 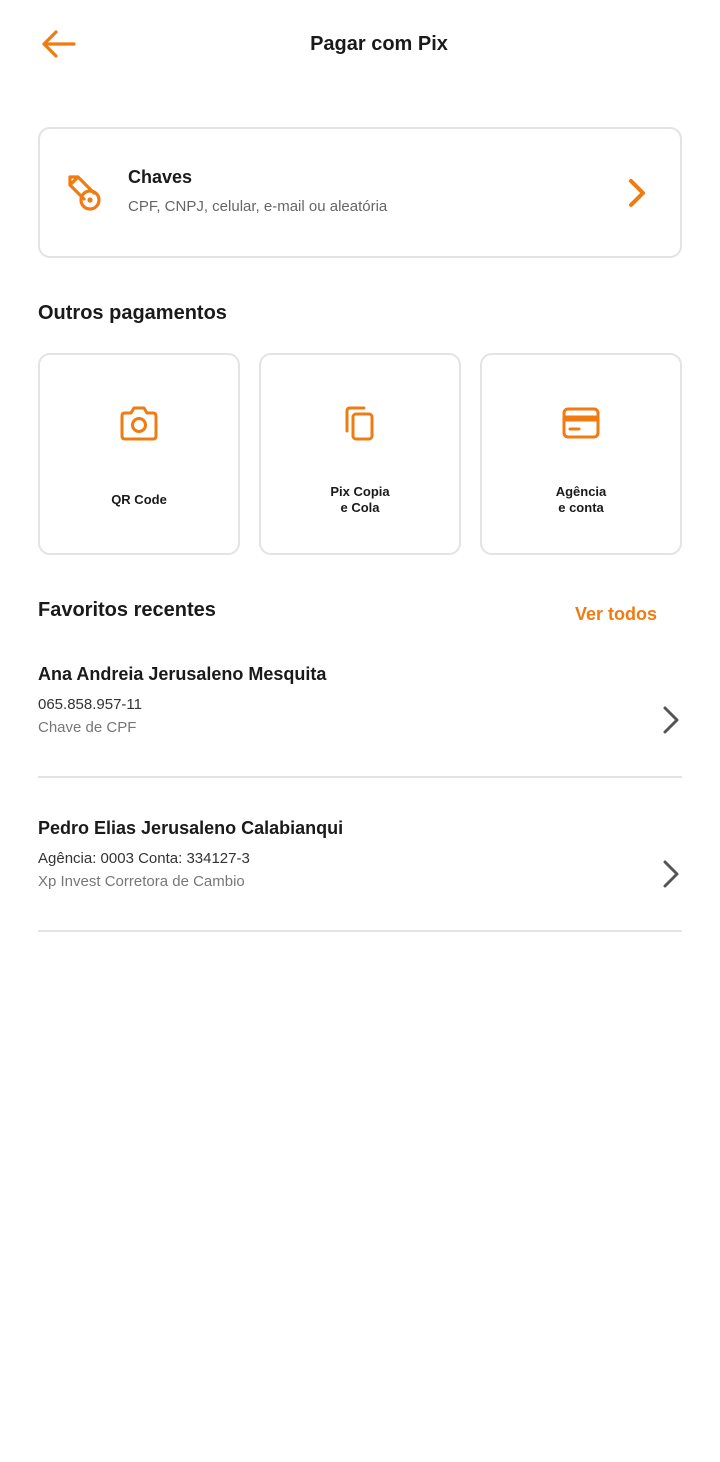 What do you see at coordinates (90, 704) in the screenshot?
I see `favorite-detail: 065.858.957-11` at bounding box center [90, 704].